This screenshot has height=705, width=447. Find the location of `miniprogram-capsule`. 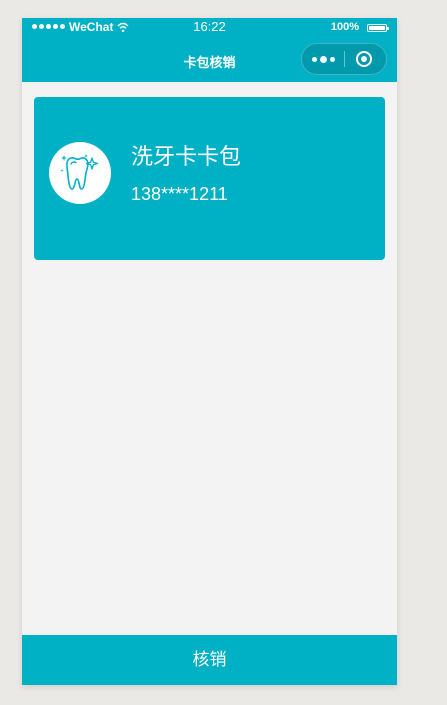

miniprogram-capsule is located at coordinates (344, 59).